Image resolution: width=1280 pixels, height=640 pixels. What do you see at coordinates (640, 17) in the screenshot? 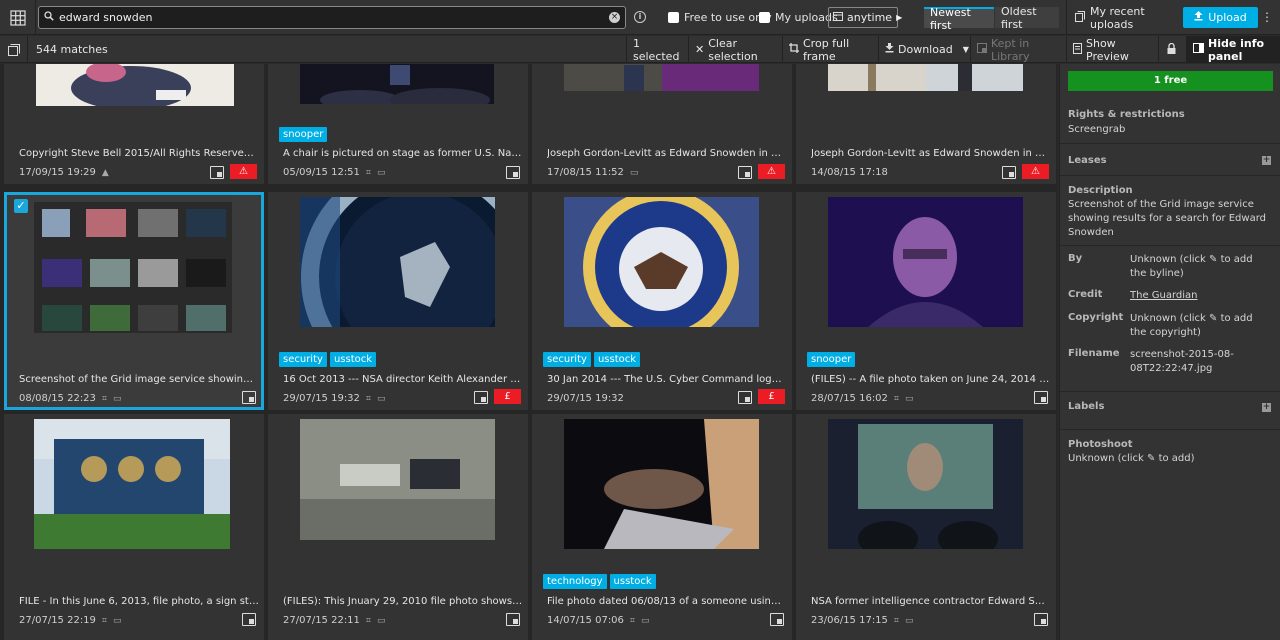
I see `info-icon: i` at bounding box center [640, 17].